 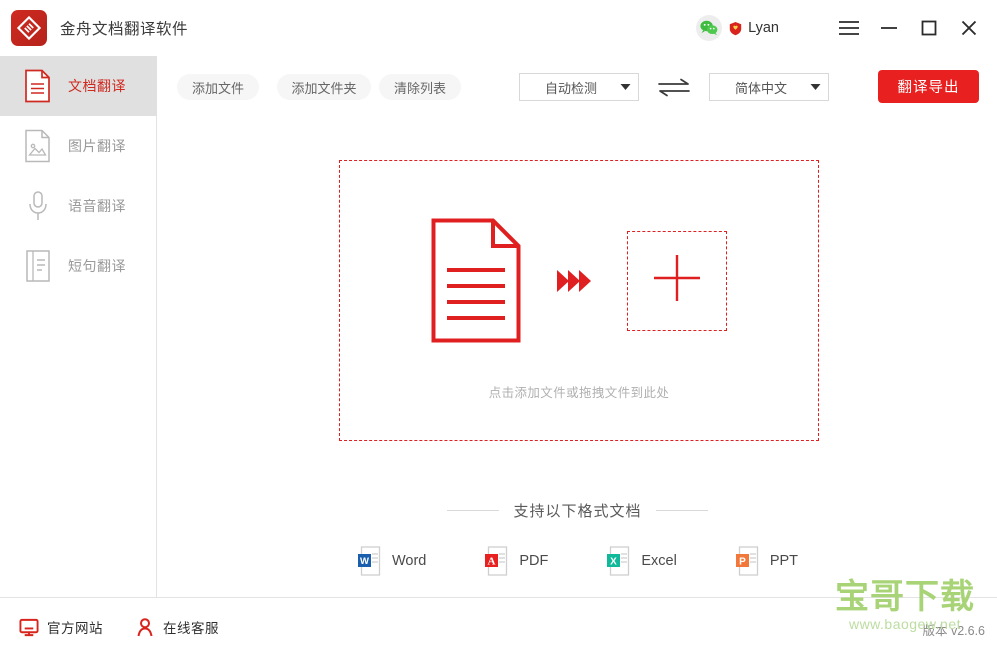 I want to click on vip-badge-icon, so click(x=735, y=28).